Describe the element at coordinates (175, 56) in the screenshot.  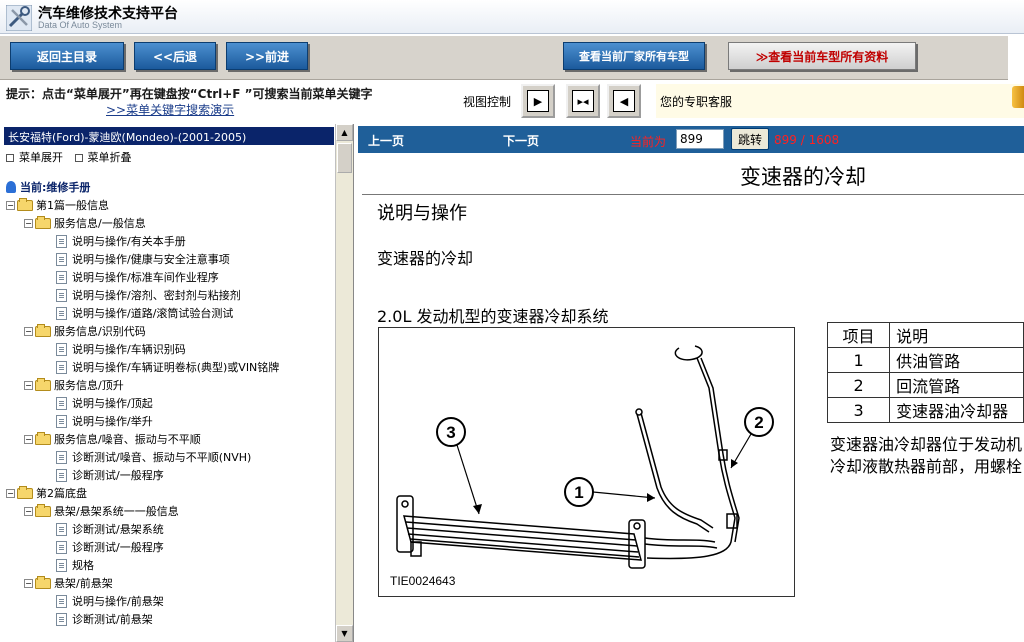
I see `back-button: <<后退` at that location.